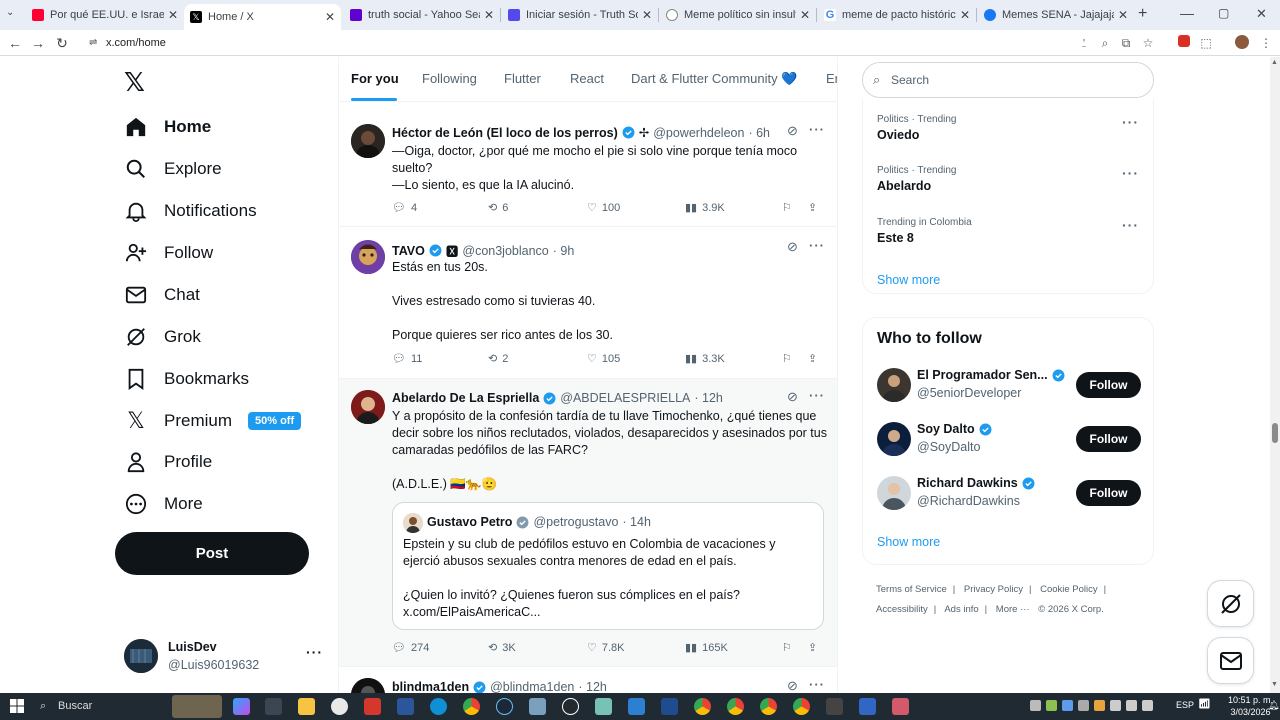 Image resolution: width=1280 pixels, height=720 pixels. Describe the element at coordinates (1250, 706) in the screenshot. I see `taskbar-clock: 10:51 p. m. 3/03/2026` at that location.